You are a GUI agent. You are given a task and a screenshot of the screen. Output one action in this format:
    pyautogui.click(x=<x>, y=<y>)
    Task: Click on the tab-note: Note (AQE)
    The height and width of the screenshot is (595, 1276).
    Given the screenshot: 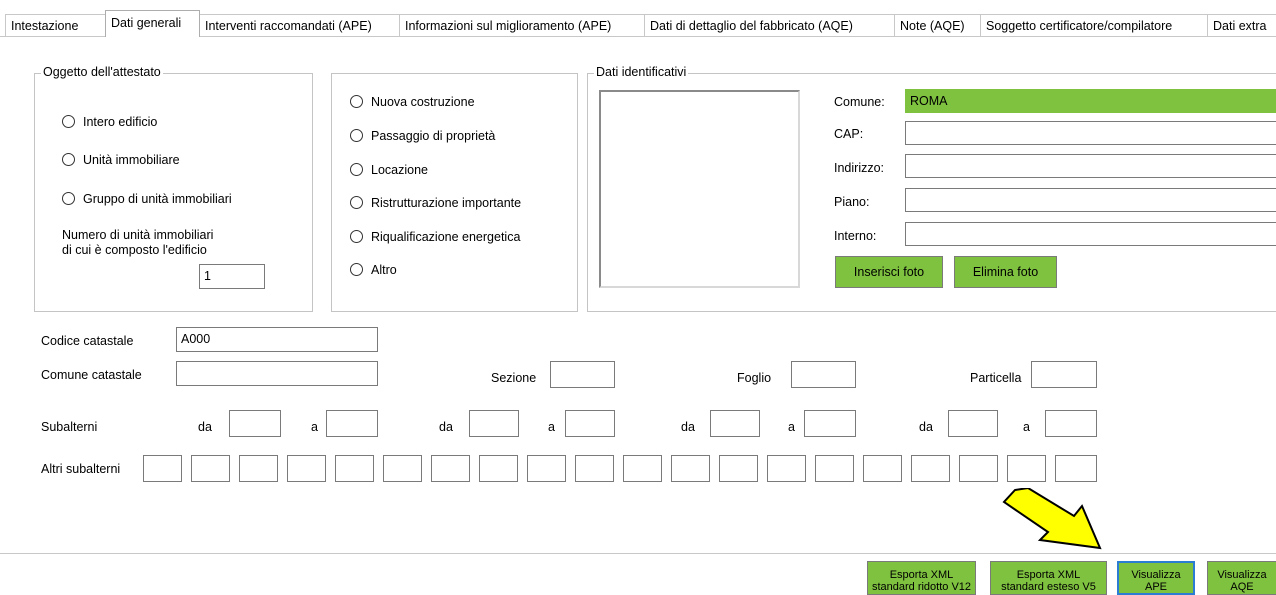 What is the action you would take?
    pyautogui.click(x=937, y=25)
    